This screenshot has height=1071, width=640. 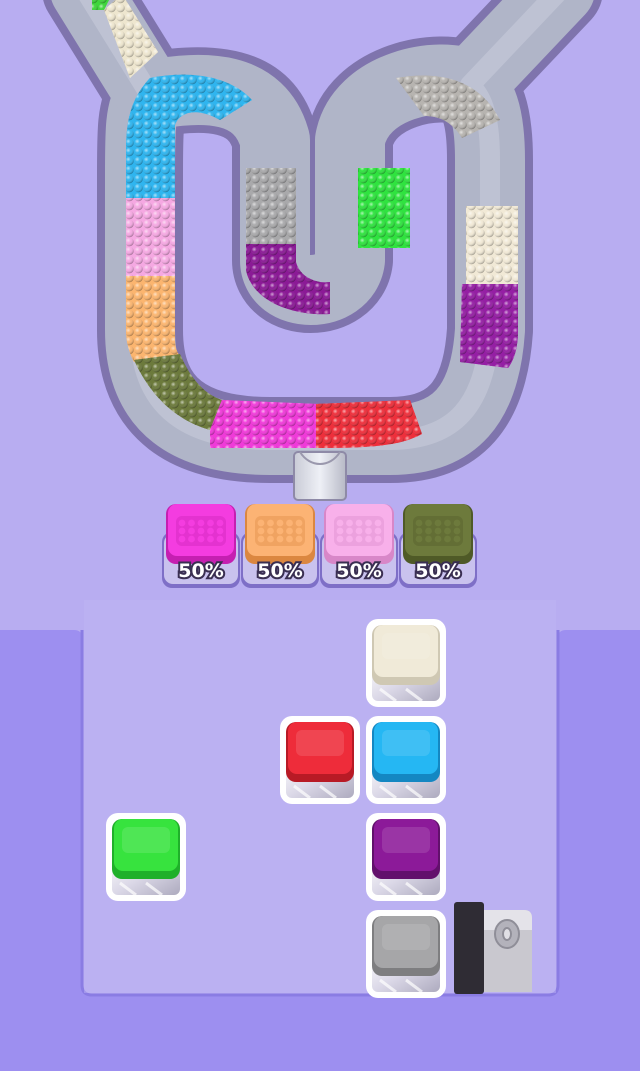 What do you see at coordinates (493, 948) in the screenshot?
I see `feeder-machine-icon` at bounding box center [493, 948].